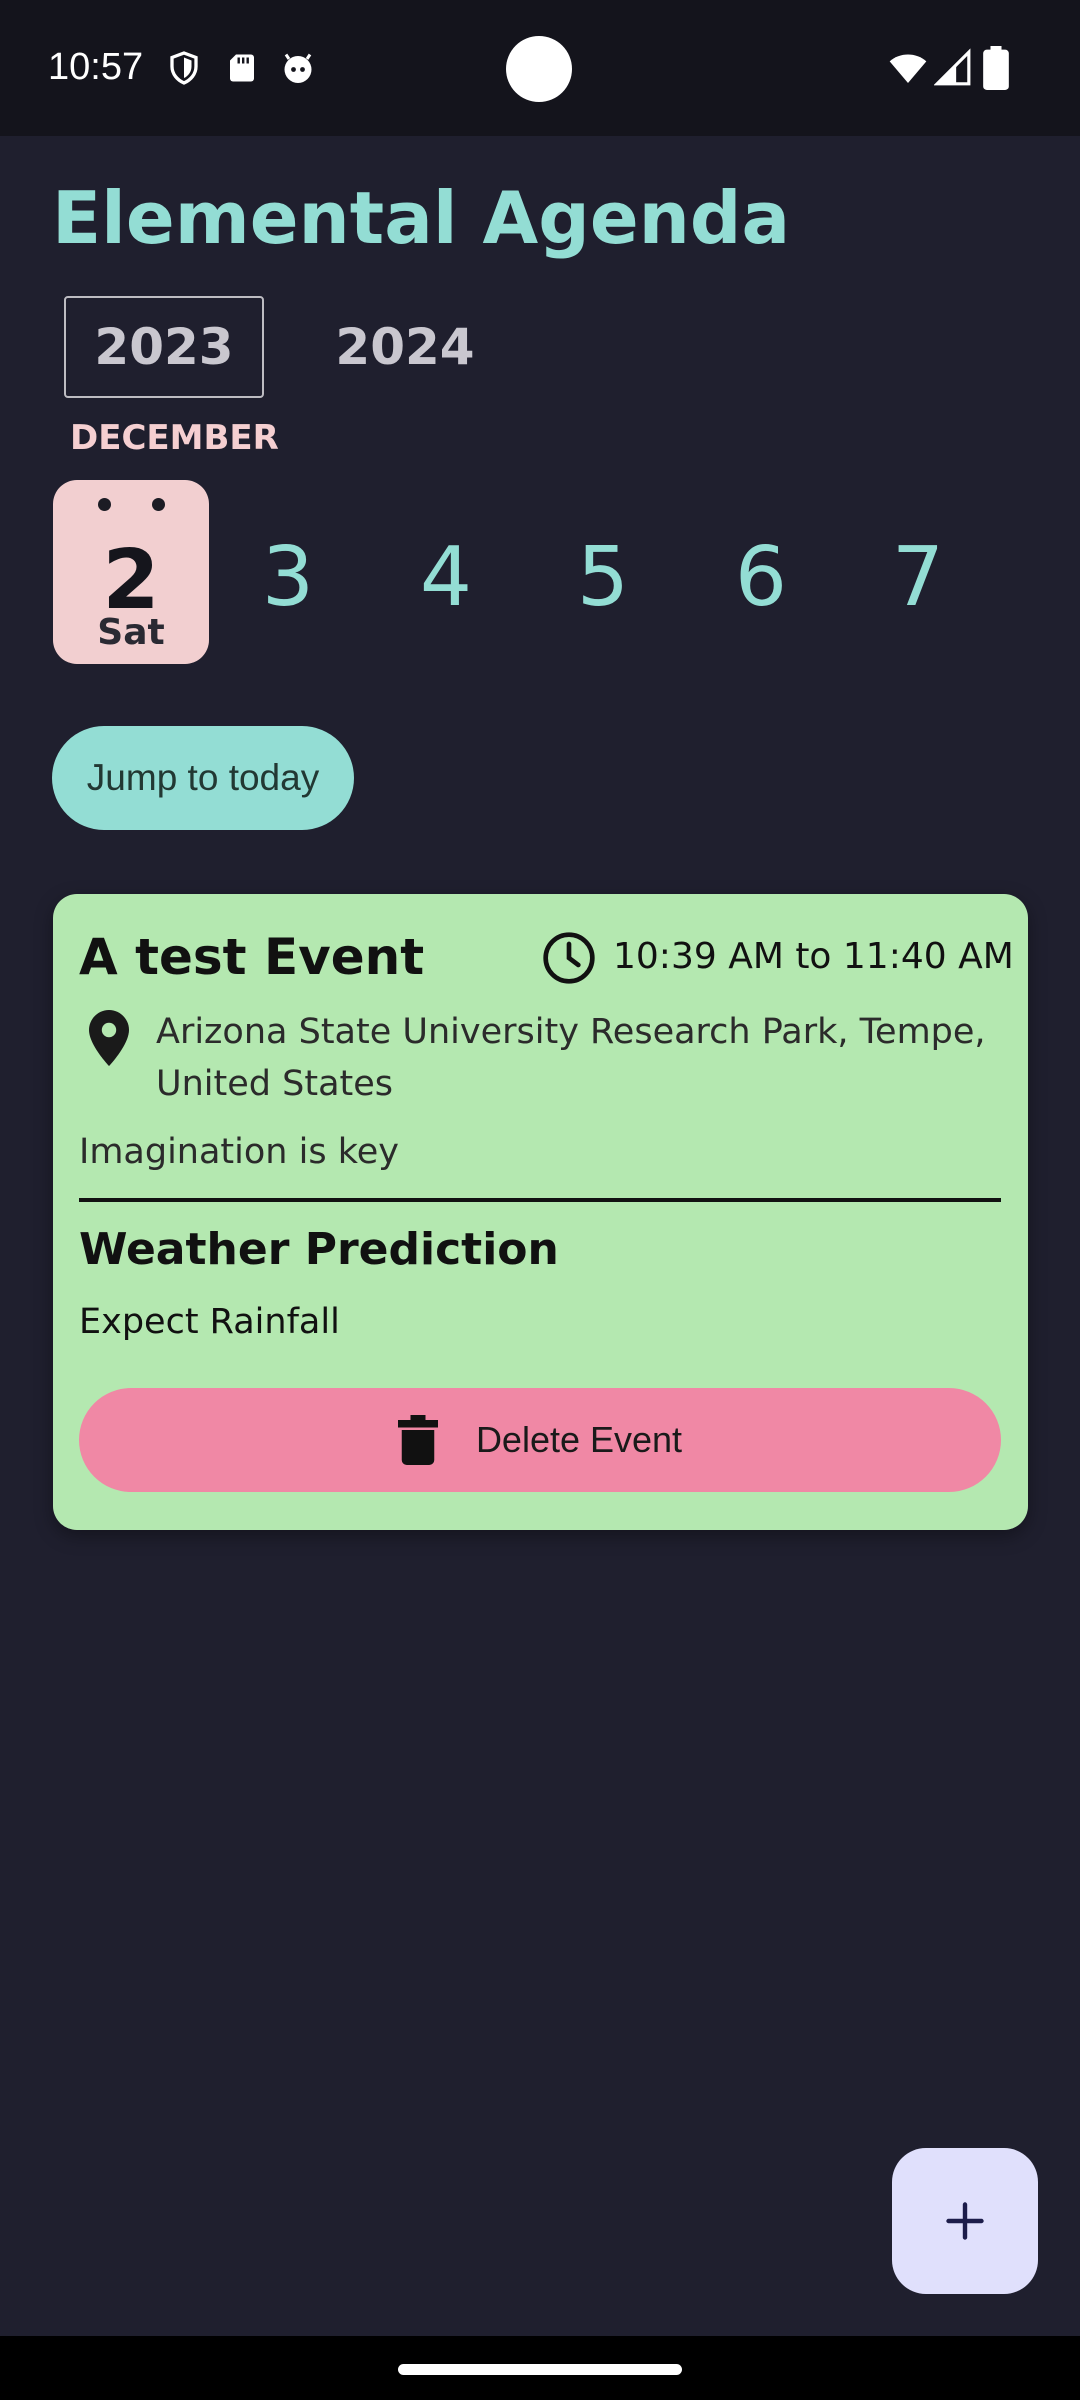  I want to click on day-cell: 7, so click(918, 572).